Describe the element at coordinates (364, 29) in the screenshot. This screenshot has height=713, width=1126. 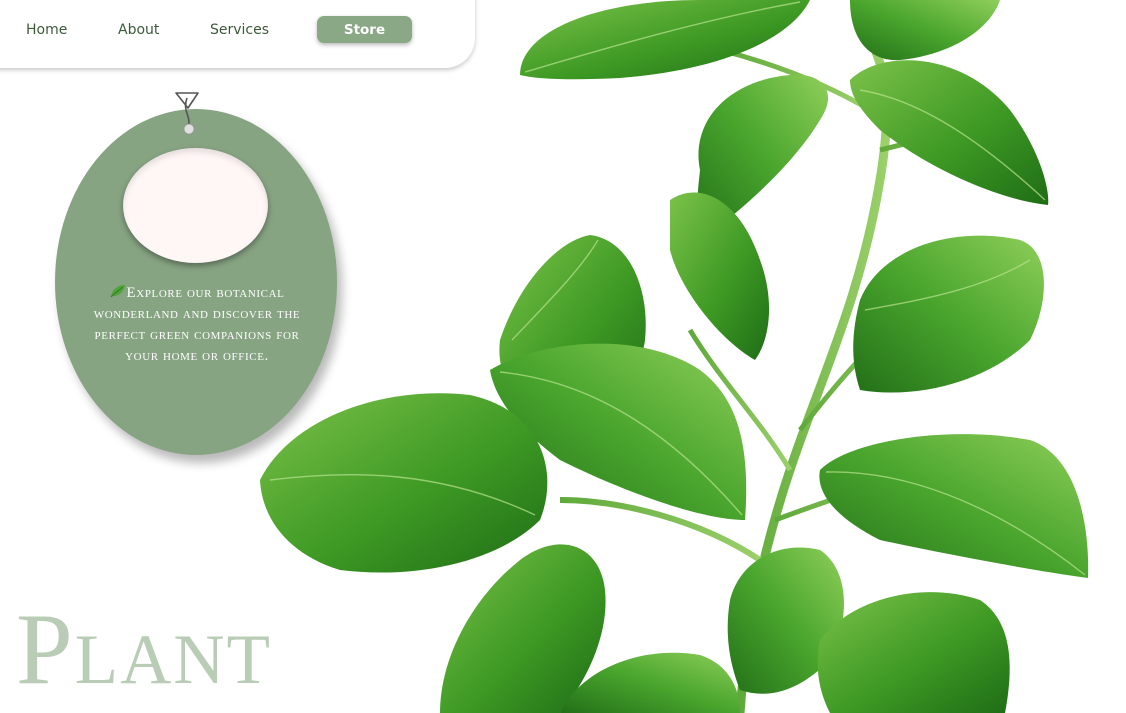
I see `store-button: Store` at that location.